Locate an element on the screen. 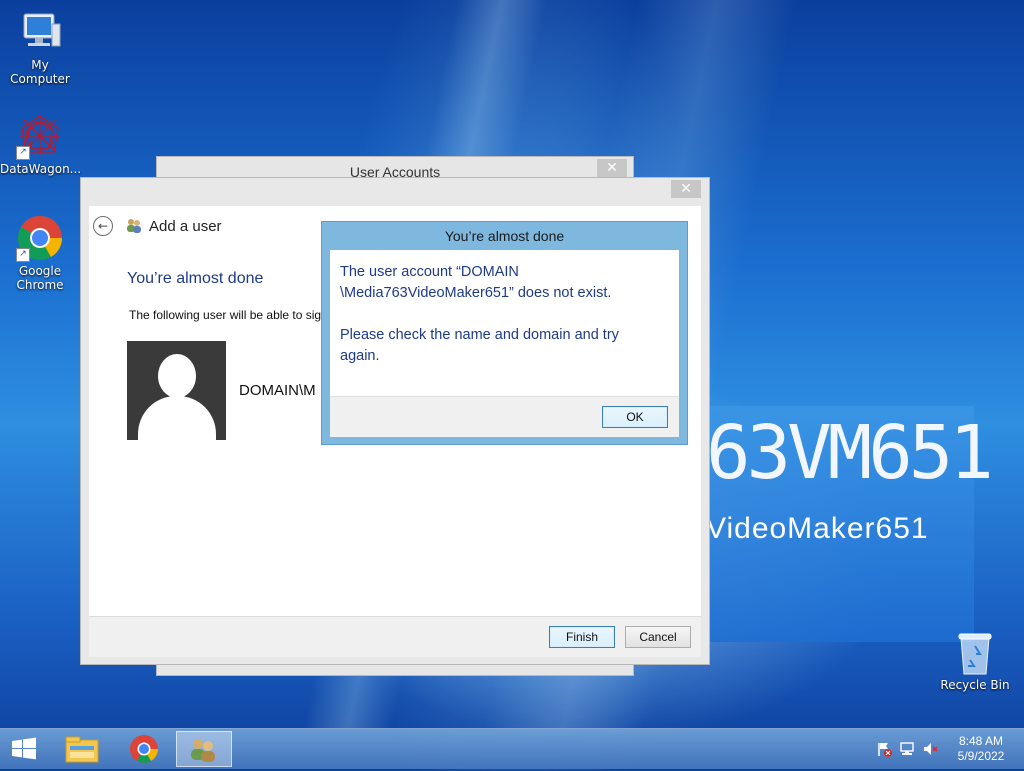  message-line: \Media763VideoMaker651” does not exist. is located at coordinates (476, 293).